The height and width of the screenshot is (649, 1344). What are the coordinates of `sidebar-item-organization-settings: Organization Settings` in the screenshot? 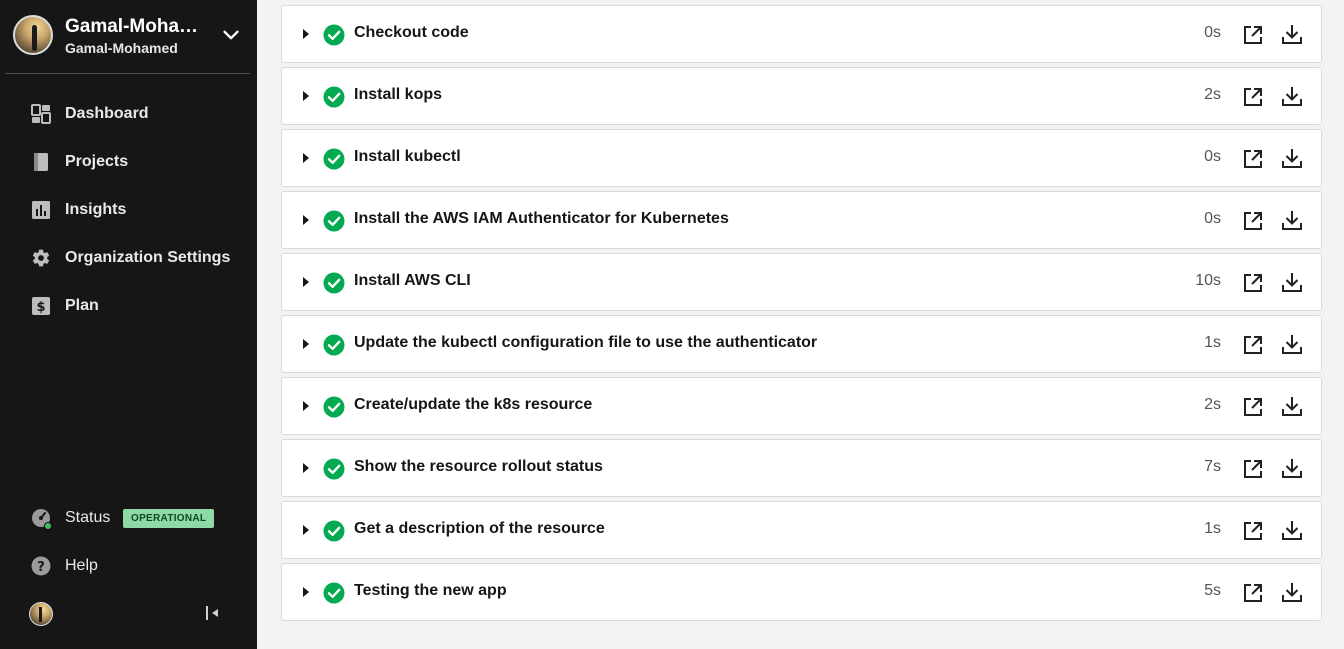 It's located at (128, 258).